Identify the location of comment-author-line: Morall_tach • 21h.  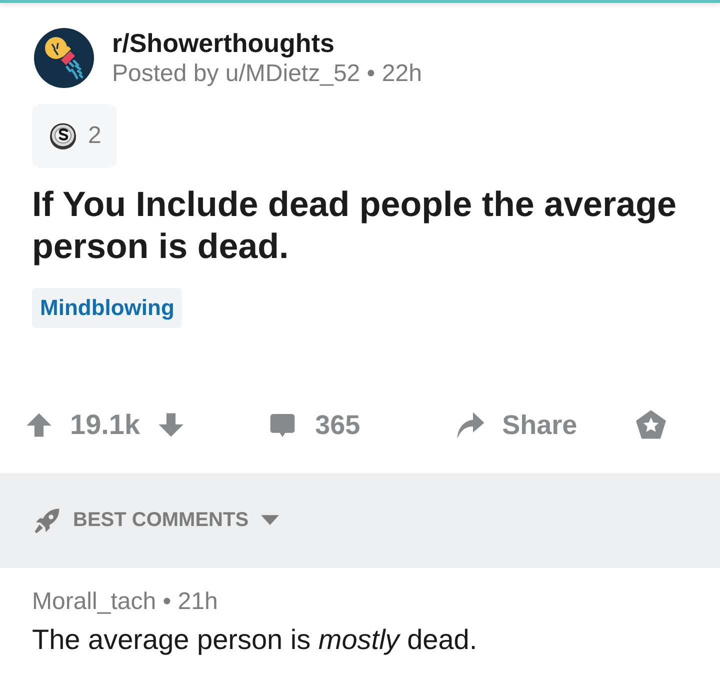
(125, 602).